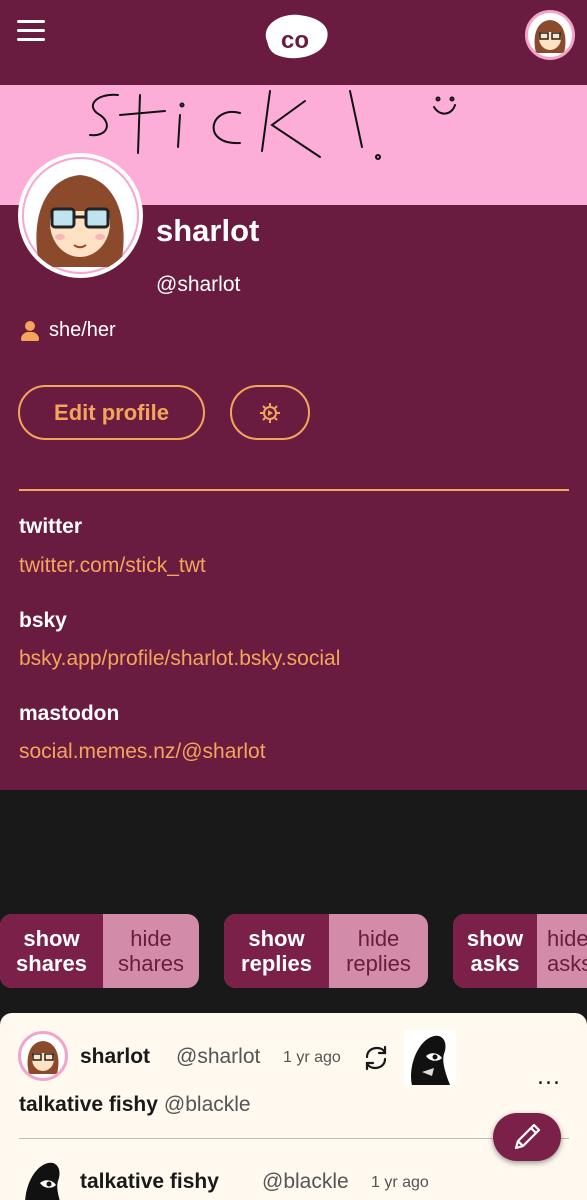 This screenshot has height=1200, width=587. I want to click on asks-toggle: show asks hide asks, so click(520, 951).